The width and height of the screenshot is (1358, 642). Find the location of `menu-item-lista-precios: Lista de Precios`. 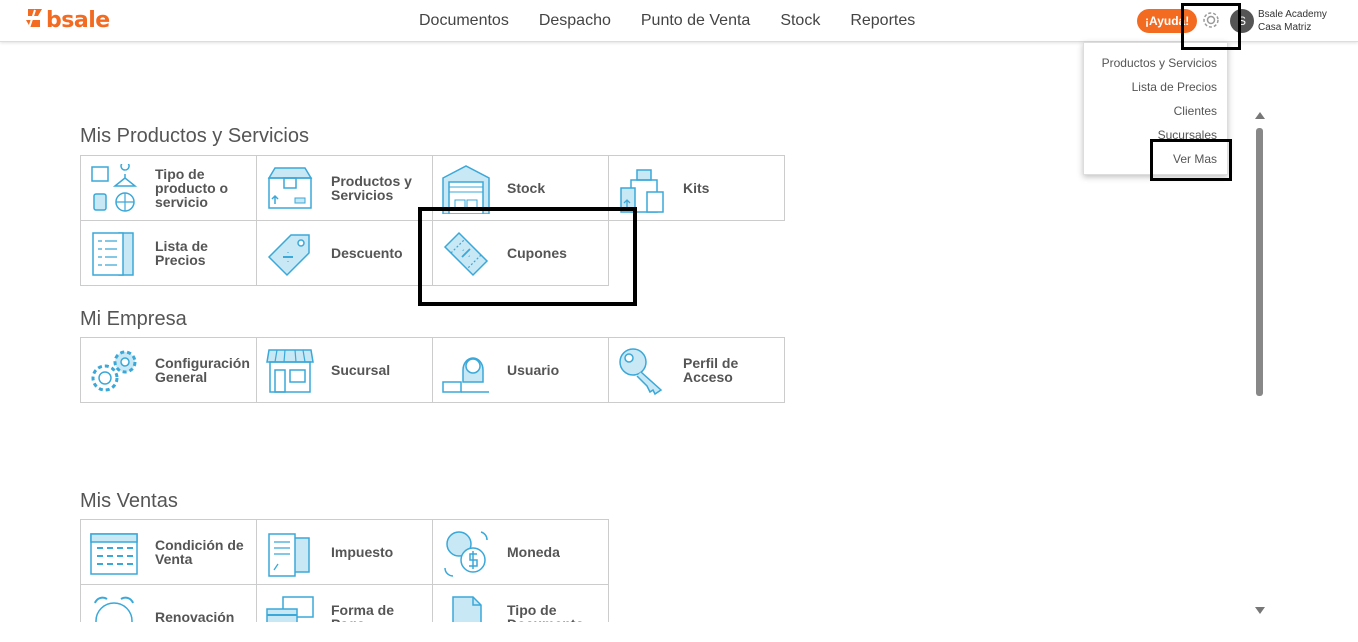

menu-item-lista-precios: Lista de Precios is located at coordinates (1174, 87).